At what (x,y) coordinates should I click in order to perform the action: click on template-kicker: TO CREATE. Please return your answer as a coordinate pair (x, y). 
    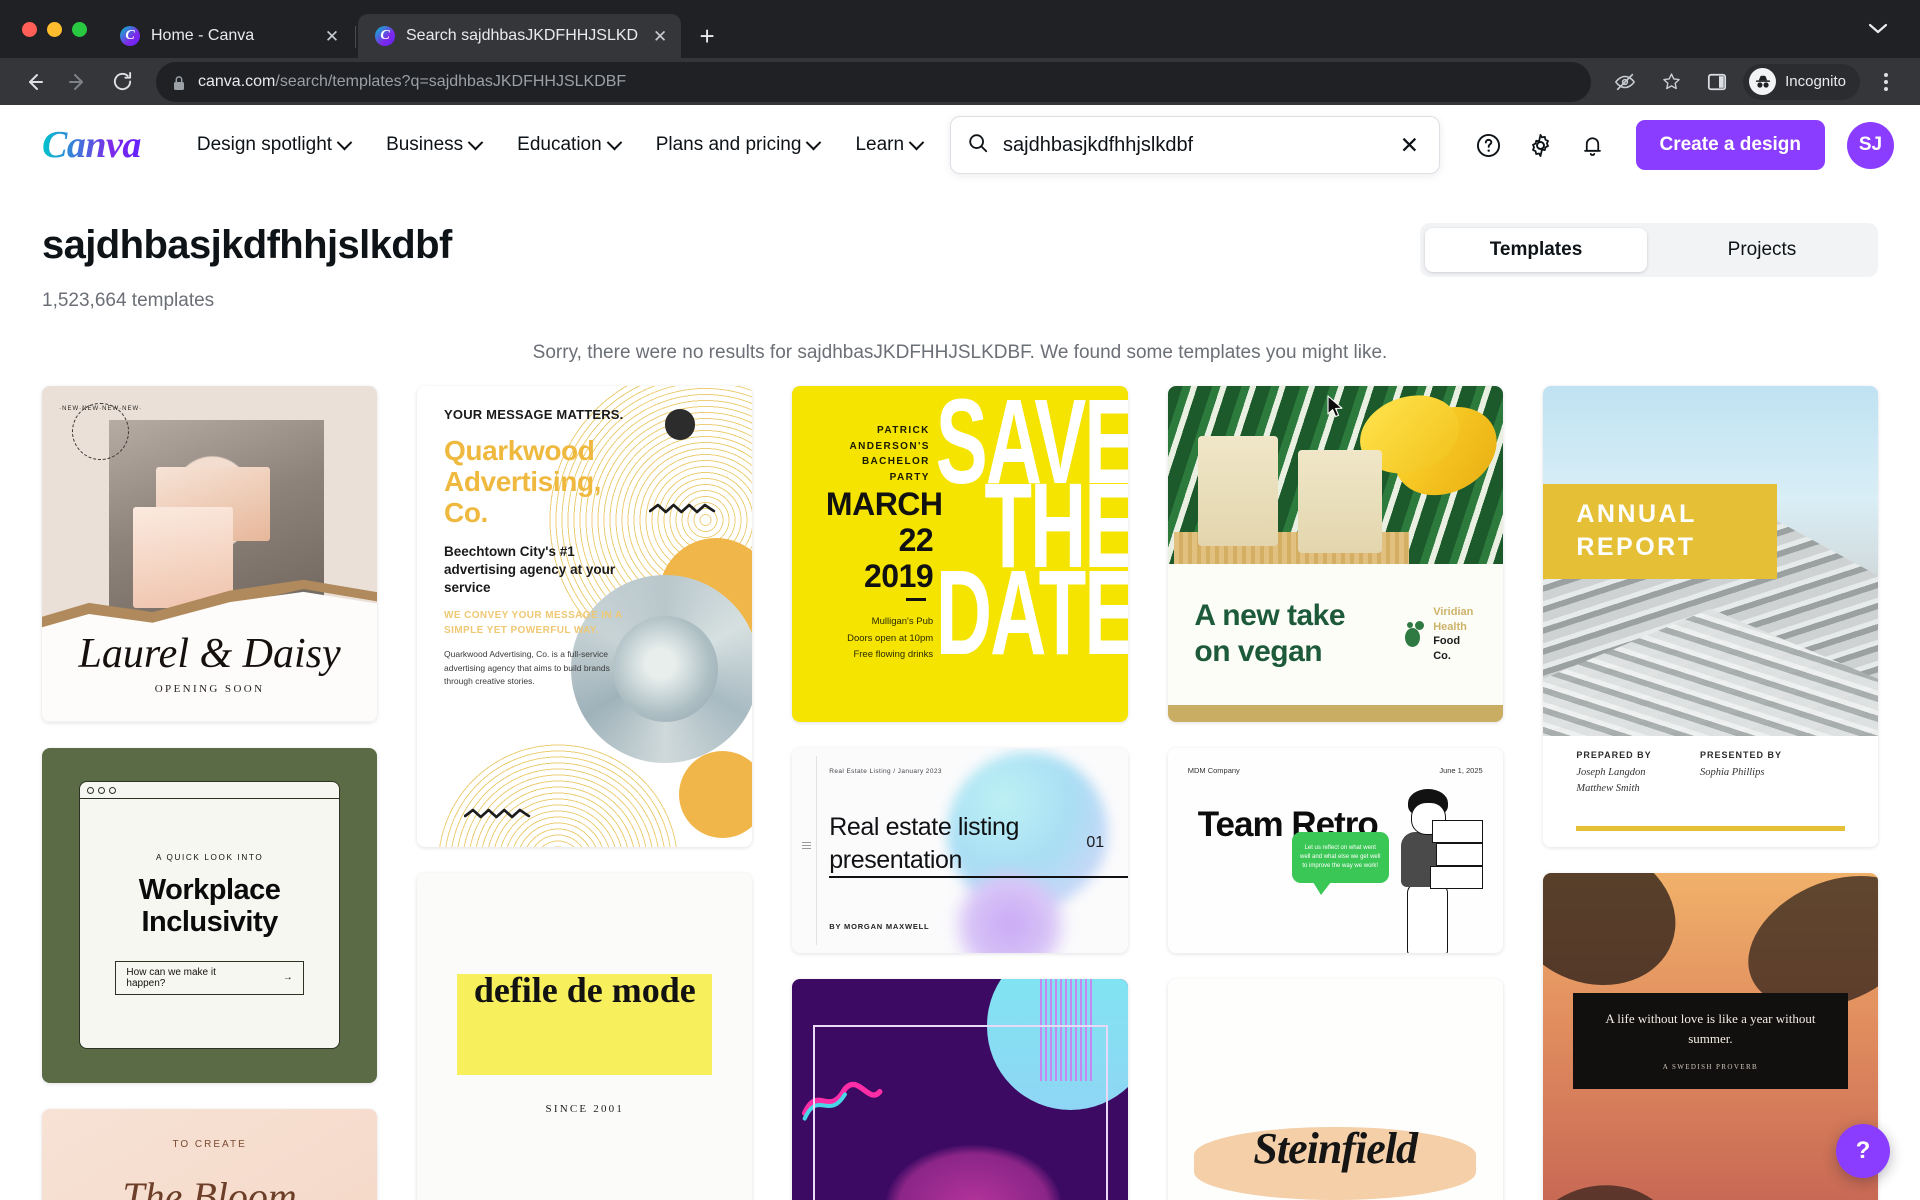
    Looking at the image, I should click on (209, 1144).